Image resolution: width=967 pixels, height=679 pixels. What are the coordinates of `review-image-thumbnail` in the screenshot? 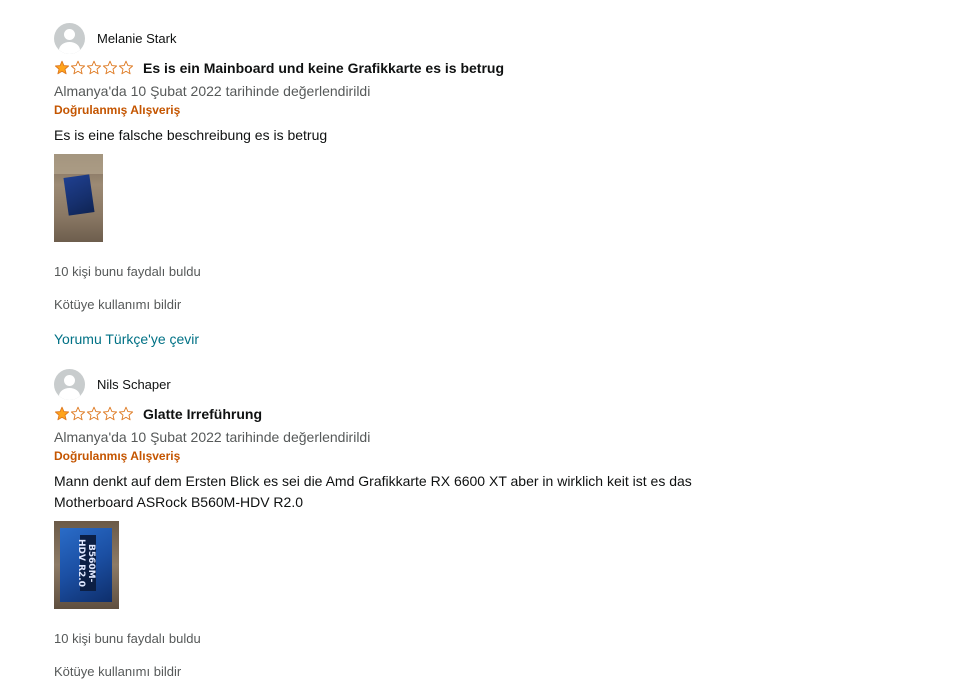 It's located at (78, 198).